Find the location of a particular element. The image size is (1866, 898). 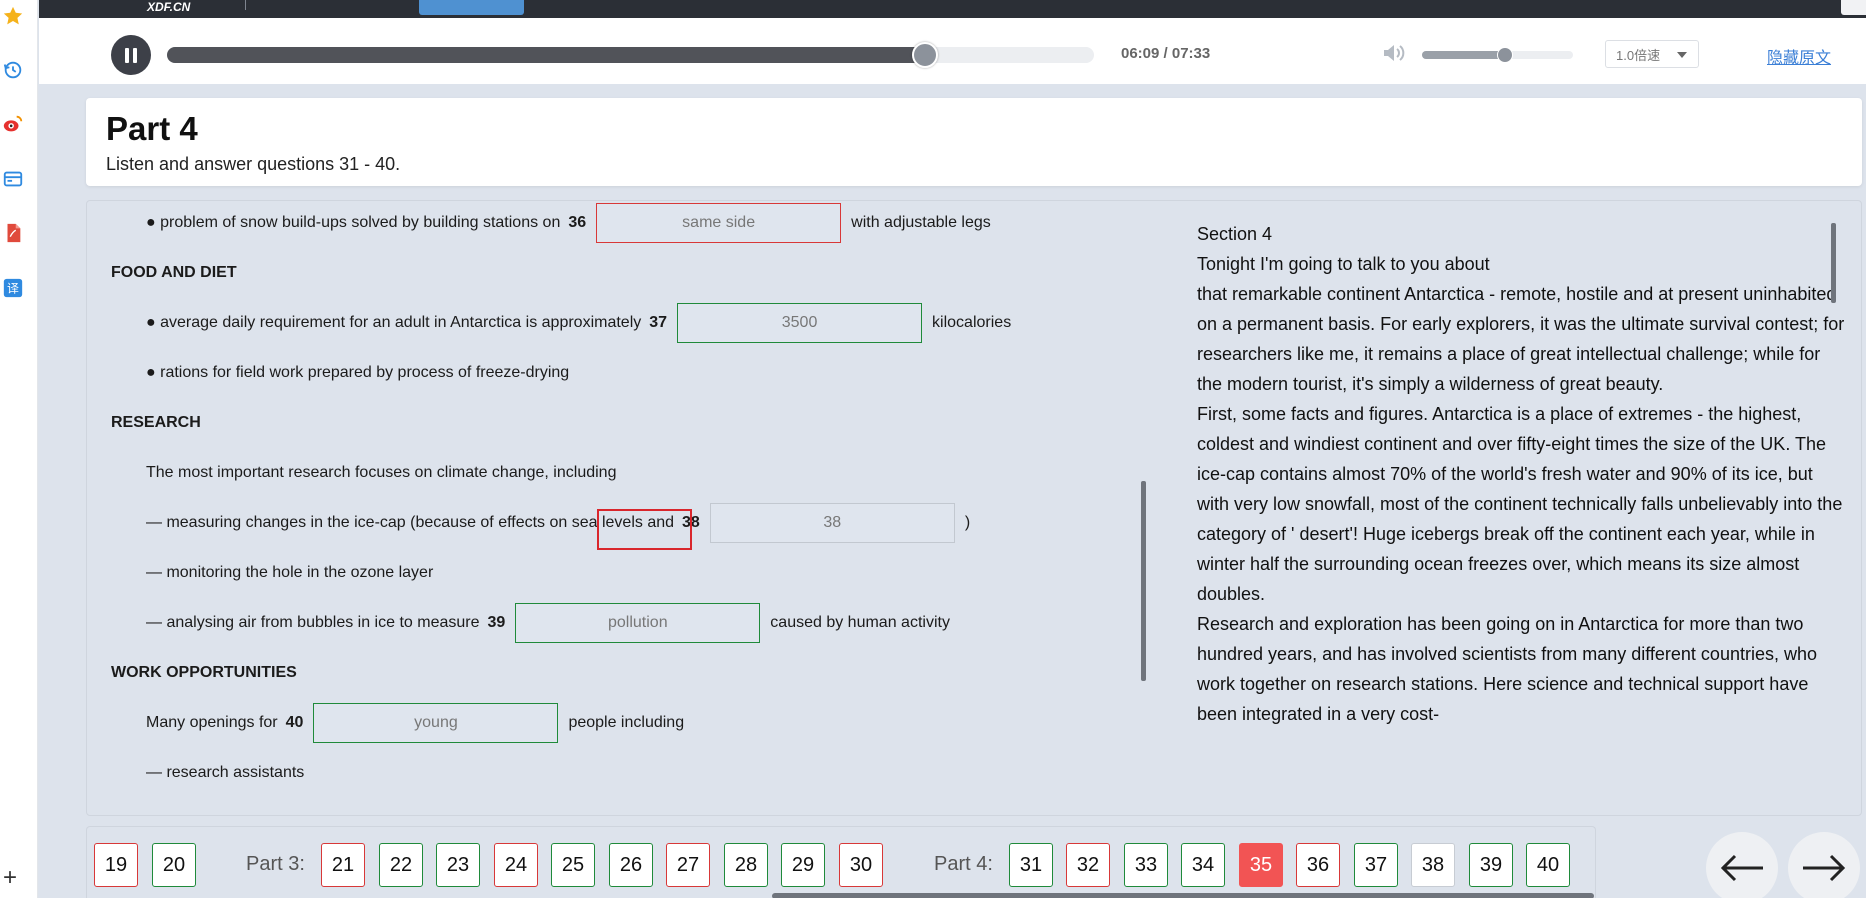

transcript-paragraph: Tonight I'm going to talk to you about is located at coordinates (1343, 264).